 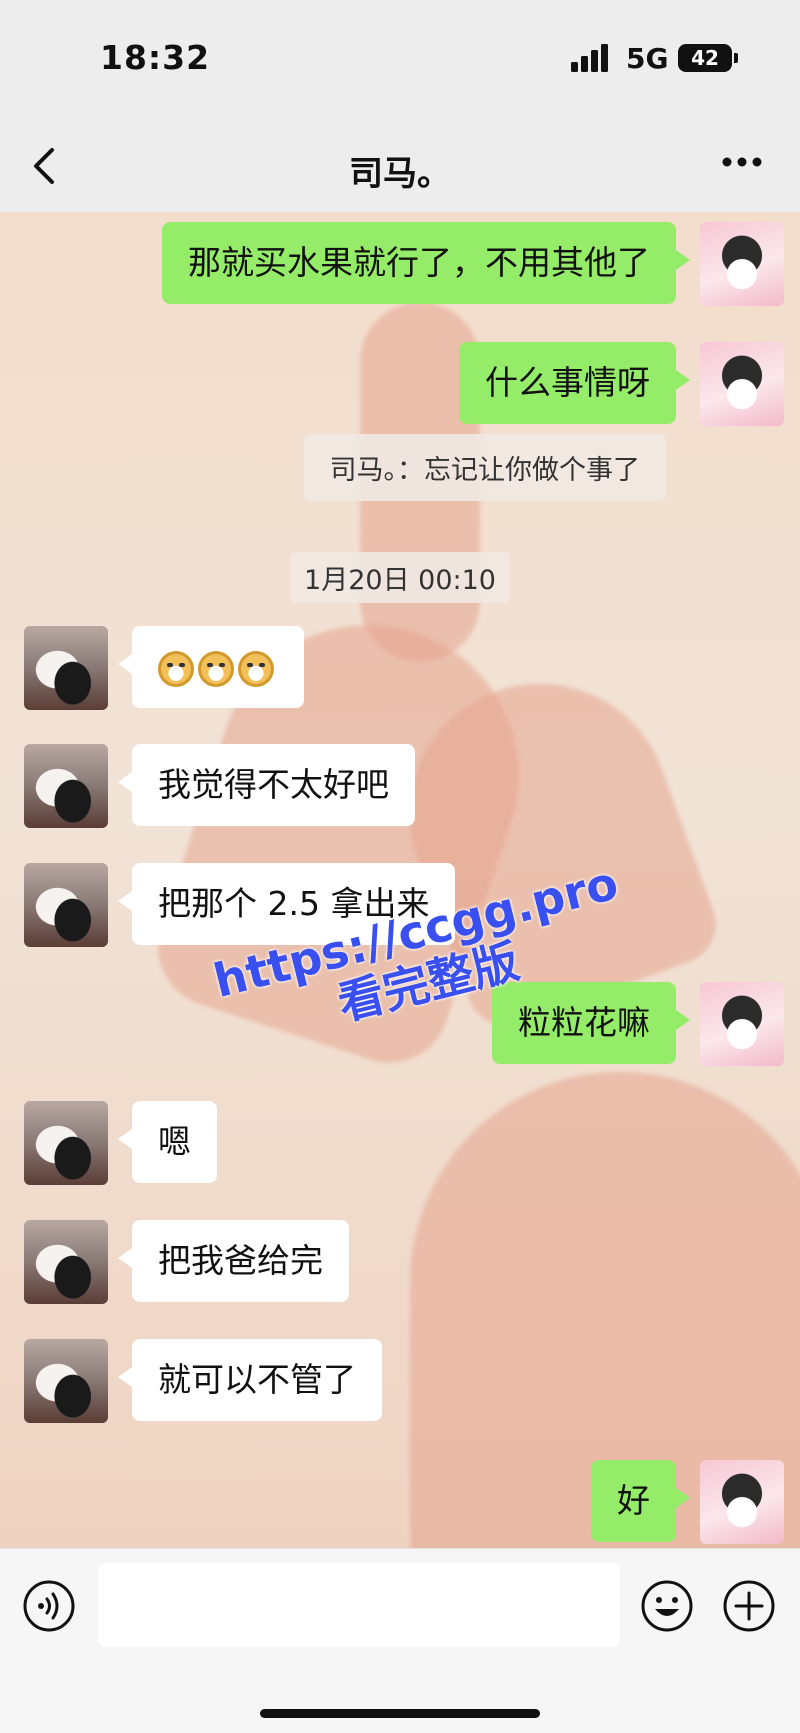 What do you see at coordinates (708, 58) in the screenshot?
I see `battery-icon: 42` at bounding box center [708, 58].